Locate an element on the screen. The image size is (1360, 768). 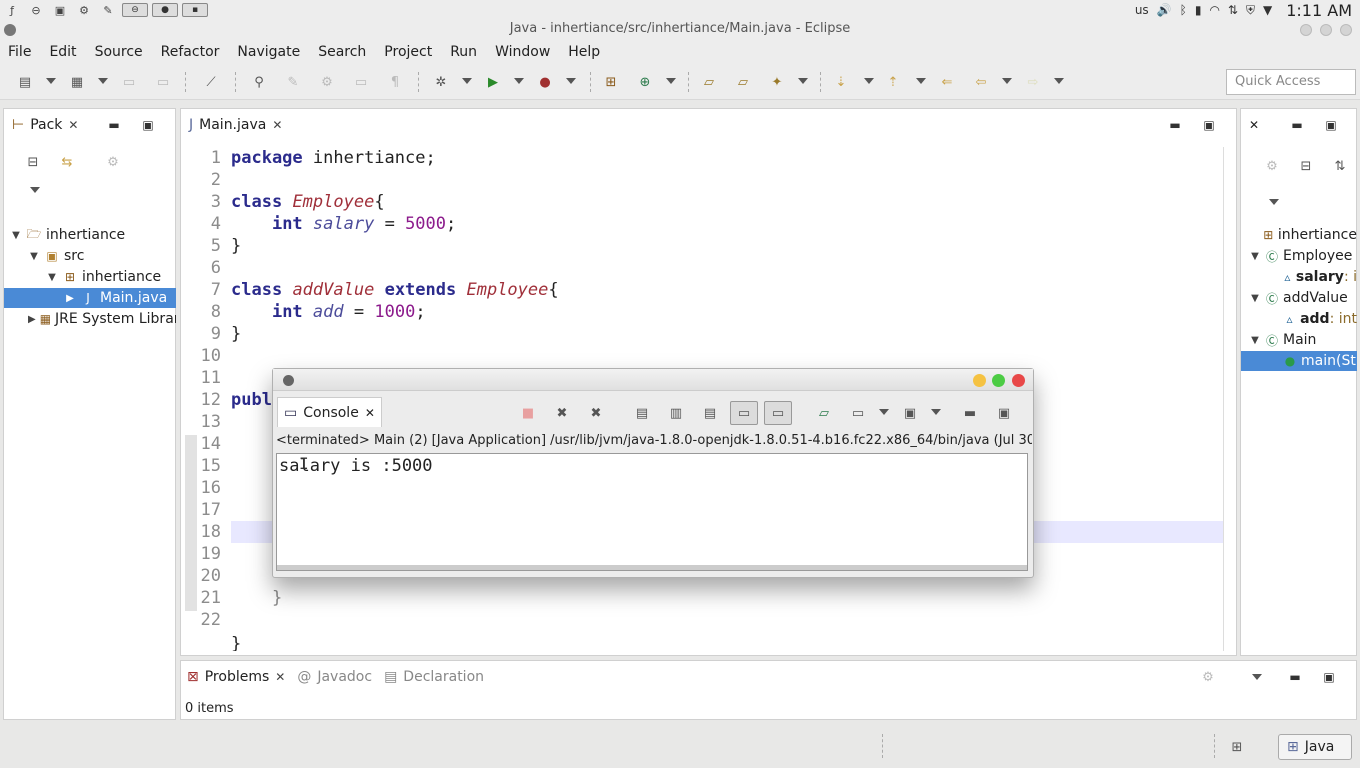
console-minimize-button is located at coordinates (979, 380).